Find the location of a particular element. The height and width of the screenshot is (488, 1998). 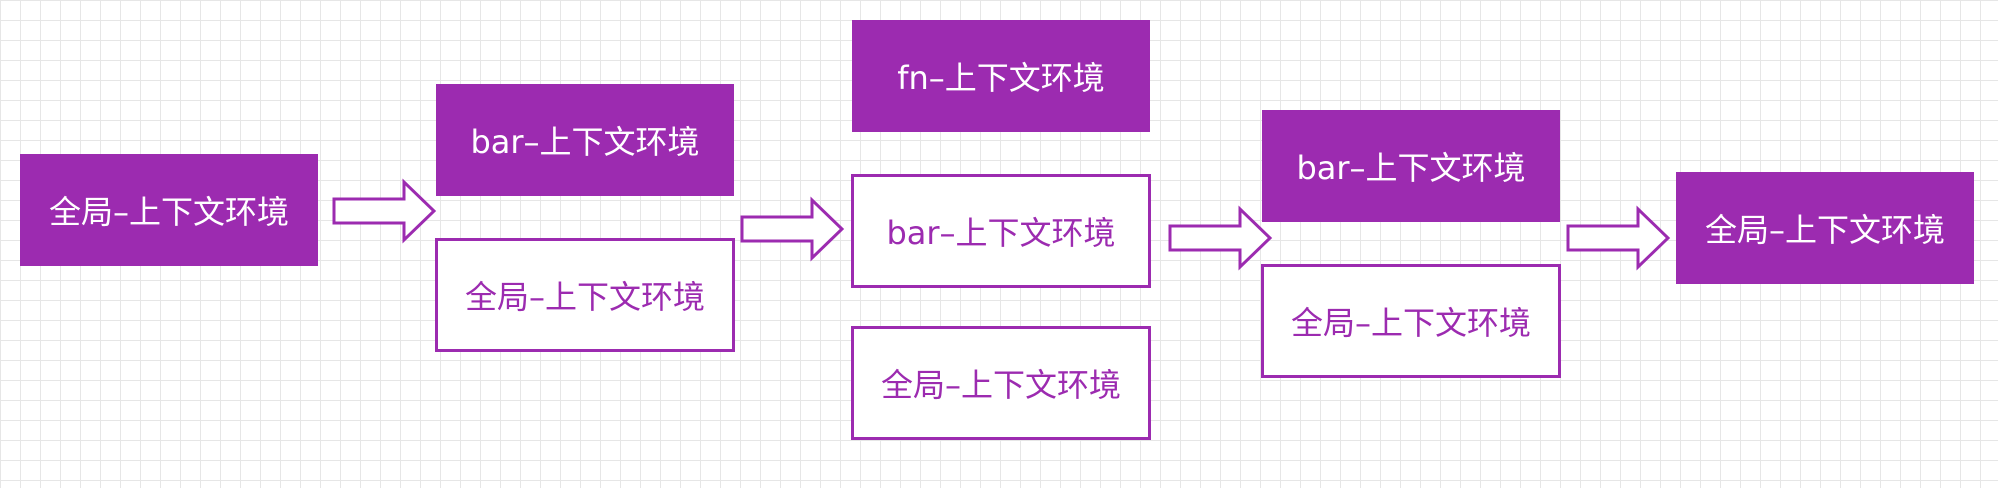

frame-label: fn–上下文环境 is located at coordinates (1001, 78).